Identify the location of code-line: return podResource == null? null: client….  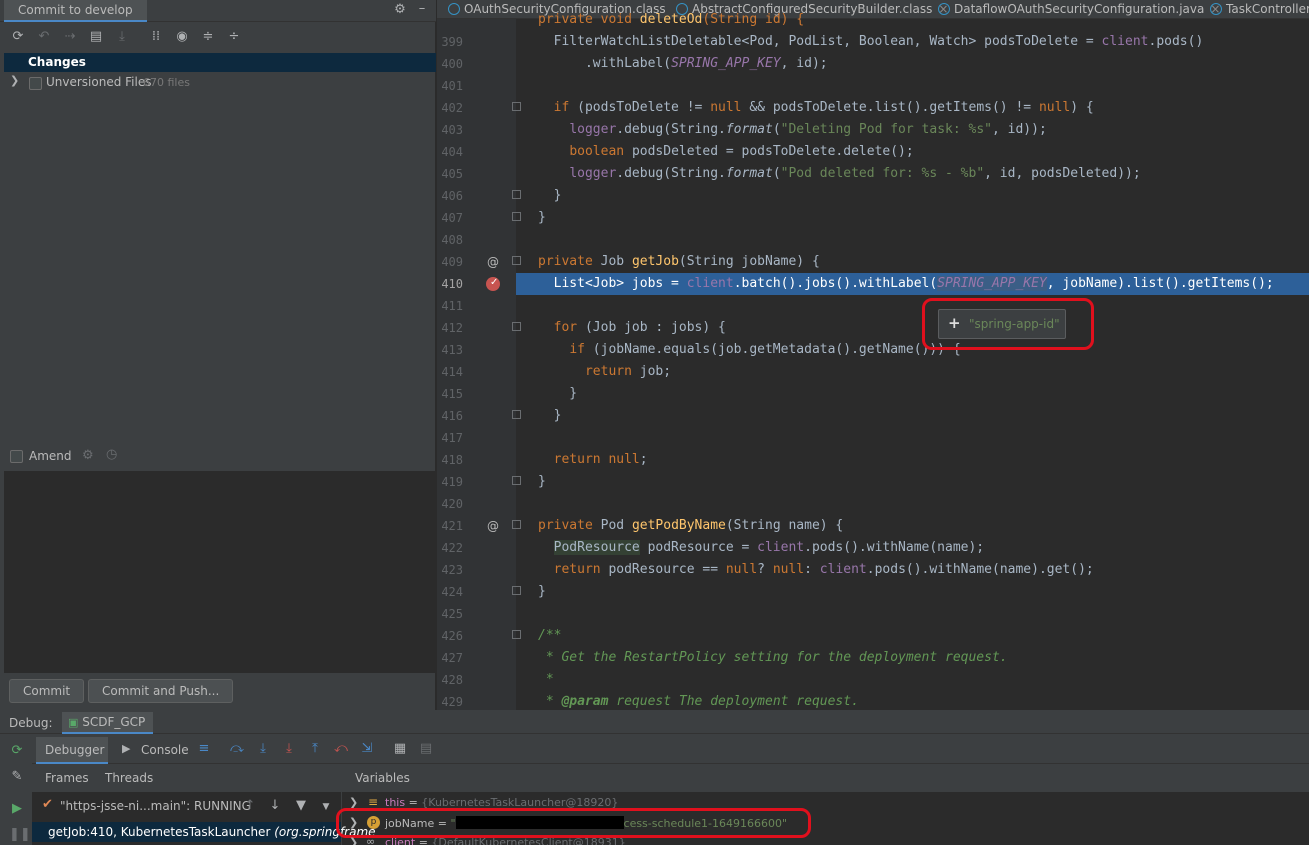
(816, 569).